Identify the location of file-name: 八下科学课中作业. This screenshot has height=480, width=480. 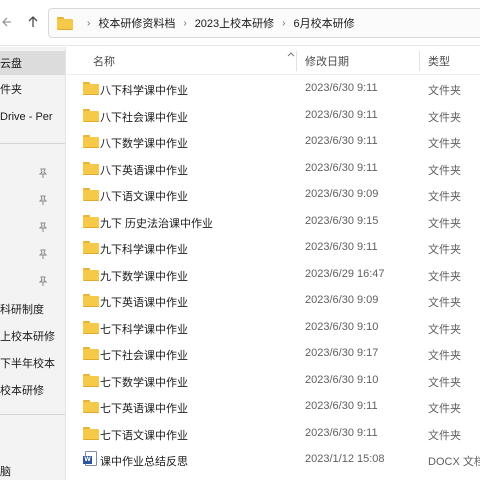
(144, 90).